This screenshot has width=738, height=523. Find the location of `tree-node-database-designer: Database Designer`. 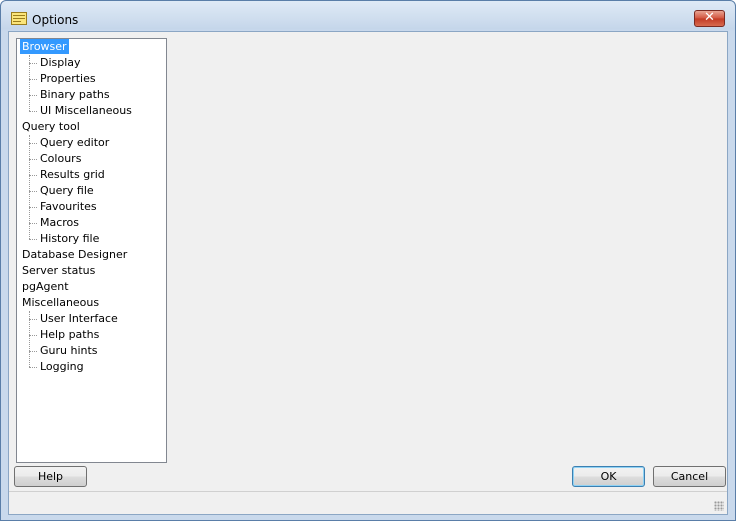

tree-node-database-designer: Database Designer is located at coordinates (74, 254).